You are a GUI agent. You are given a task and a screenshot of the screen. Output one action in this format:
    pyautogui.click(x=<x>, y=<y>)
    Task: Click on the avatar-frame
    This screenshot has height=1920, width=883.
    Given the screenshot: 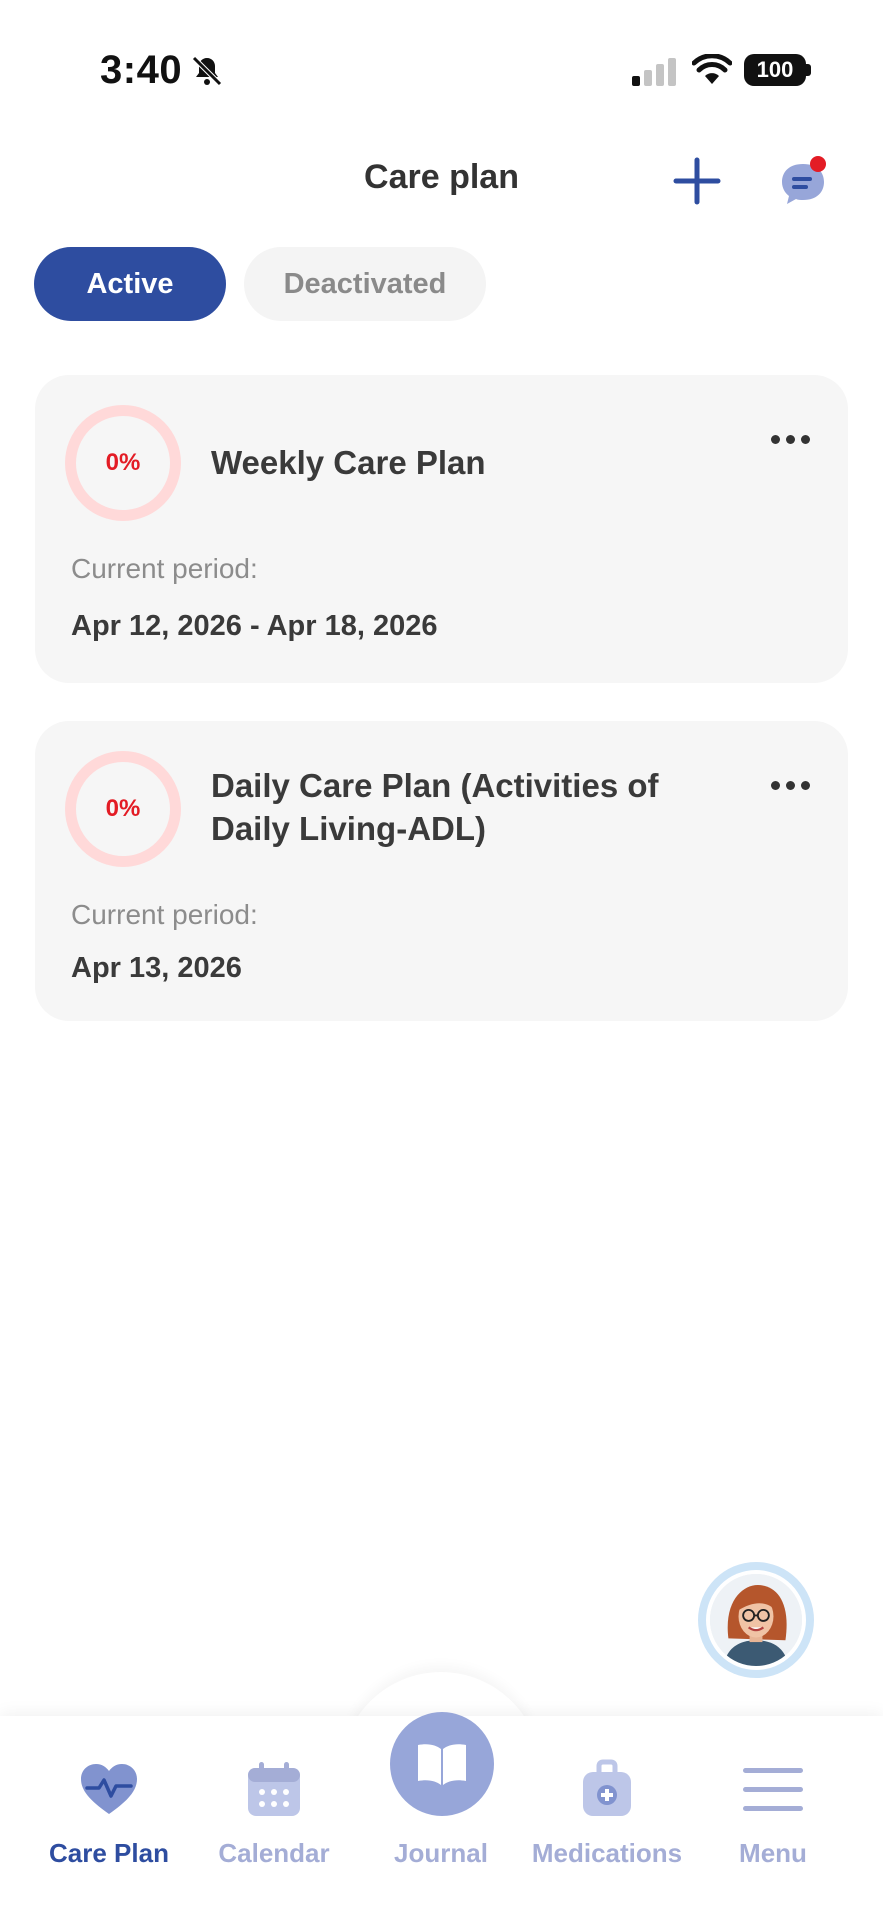 What is the action you would take?
    pyautogui.click(x=756, y=1620)
    